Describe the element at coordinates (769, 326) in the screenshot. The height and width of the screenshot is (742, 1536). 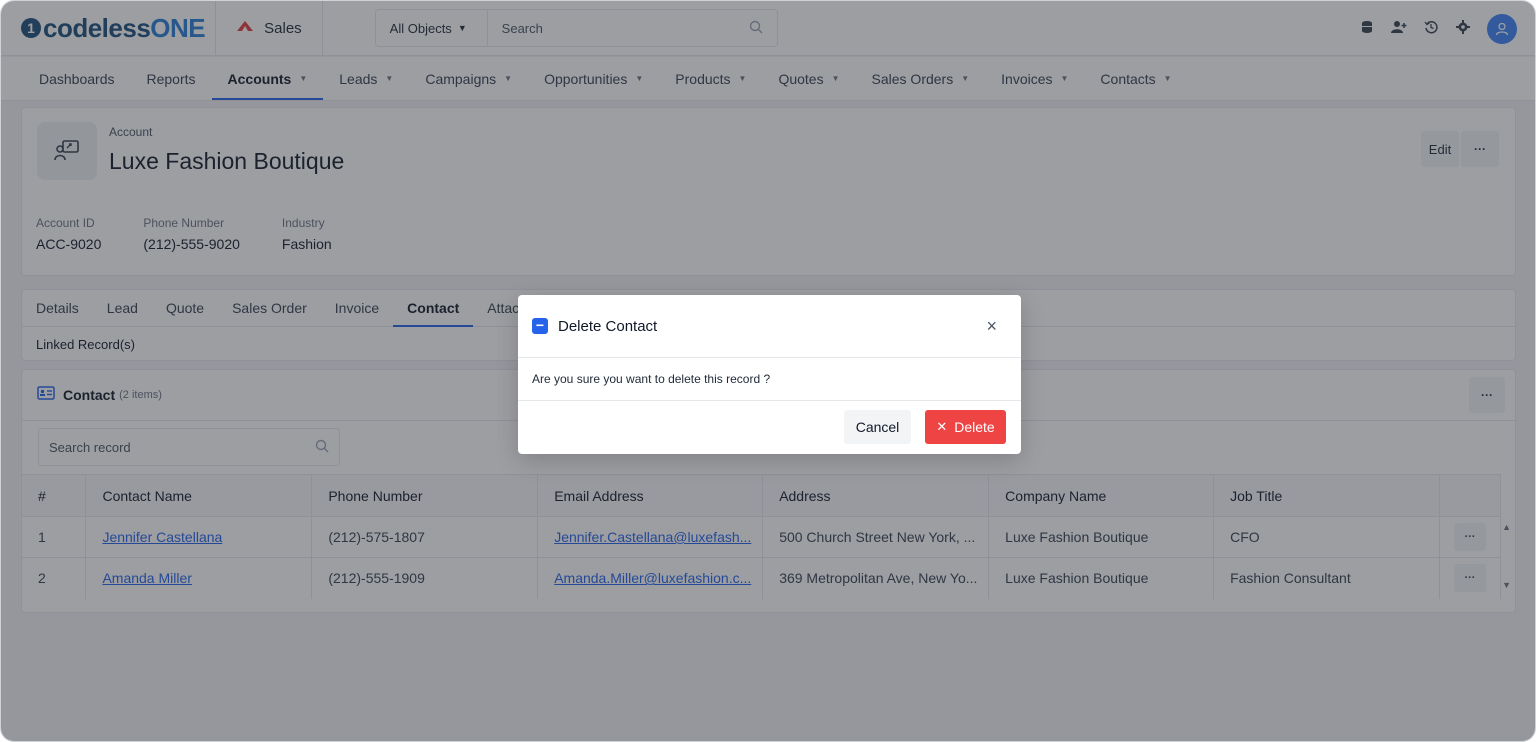
I see `dialog-header: − Delete Contact ×` at that location.